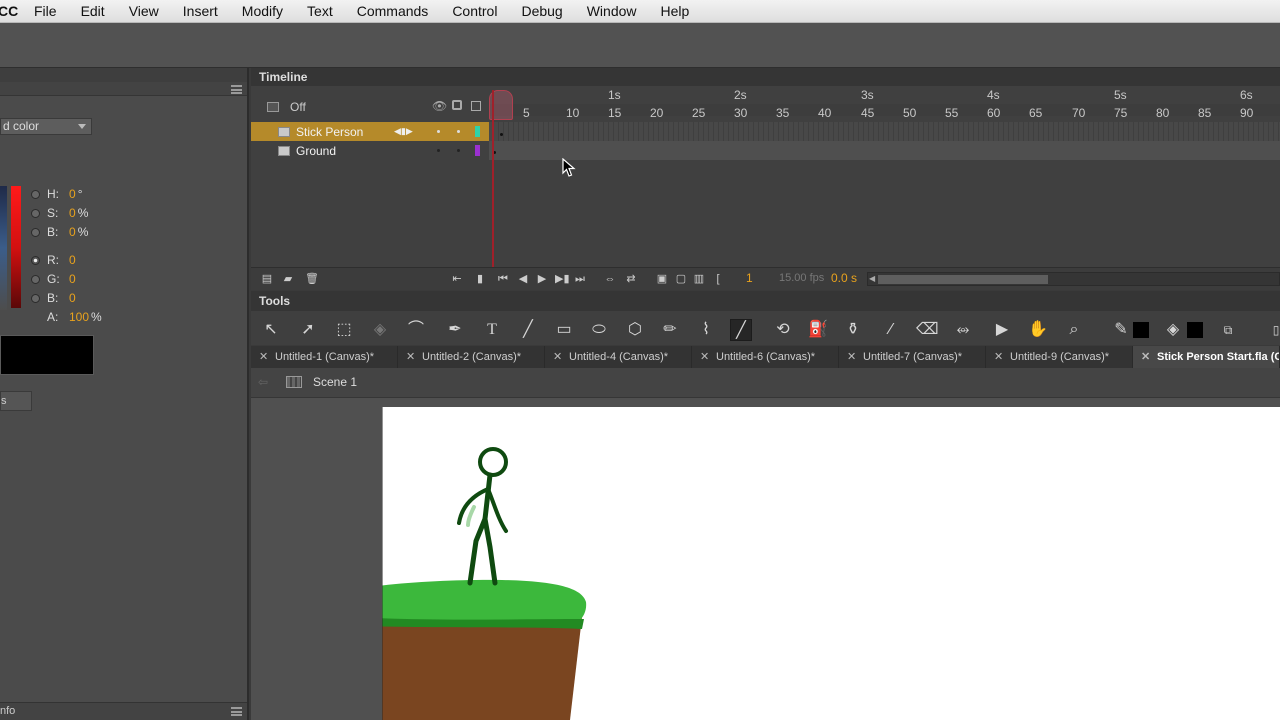 The width and height of the screenshot is (1280, 720). What do you see at coordinates (662, 279) in the screenshot?
I see `edit-multiple-frames-icon: ▣` at bounding box center [662, 279].